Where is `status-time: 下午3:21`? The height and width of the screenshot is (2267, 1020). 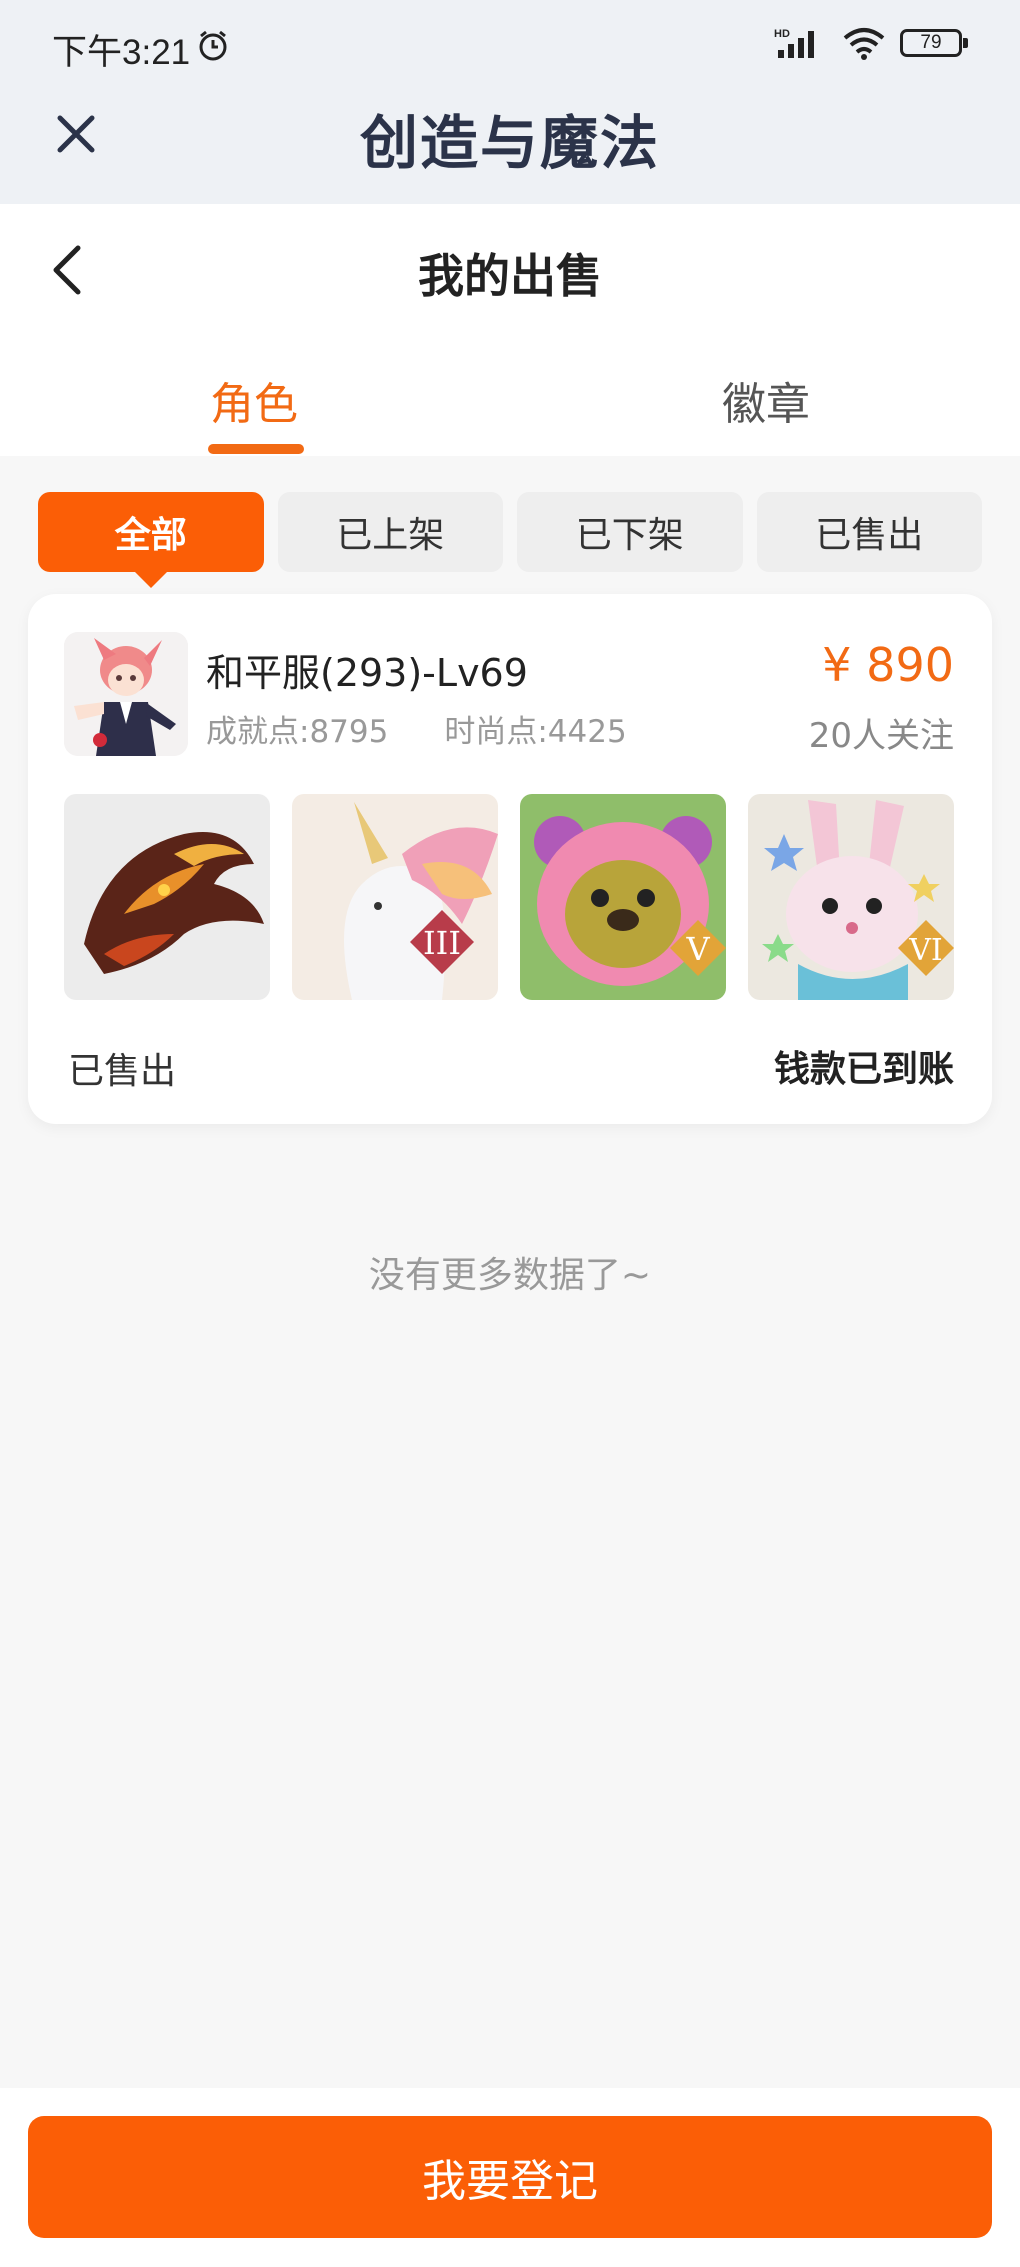 status-time: 下午3:21 is located at coordinates (121, 52).